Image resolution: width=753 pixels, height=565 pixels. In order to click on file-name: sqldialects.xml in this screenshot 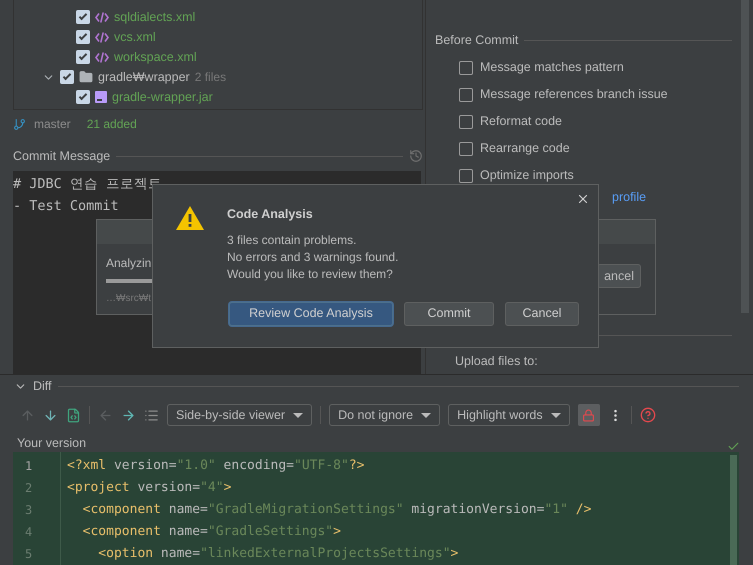, I will do `click(155, 17)`.